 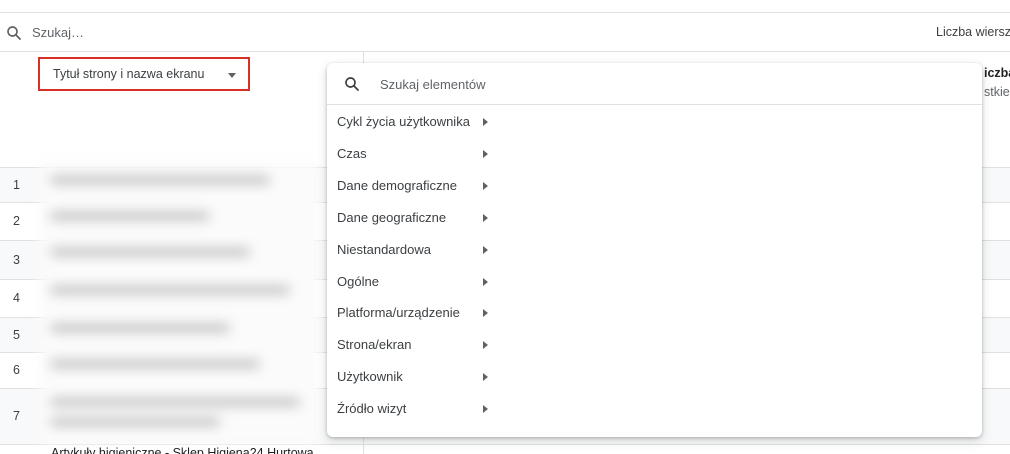 What do you see at coordinates (16, 370) in the screenshot?
I see `row-number: 6` at bounding box center [16, 370].